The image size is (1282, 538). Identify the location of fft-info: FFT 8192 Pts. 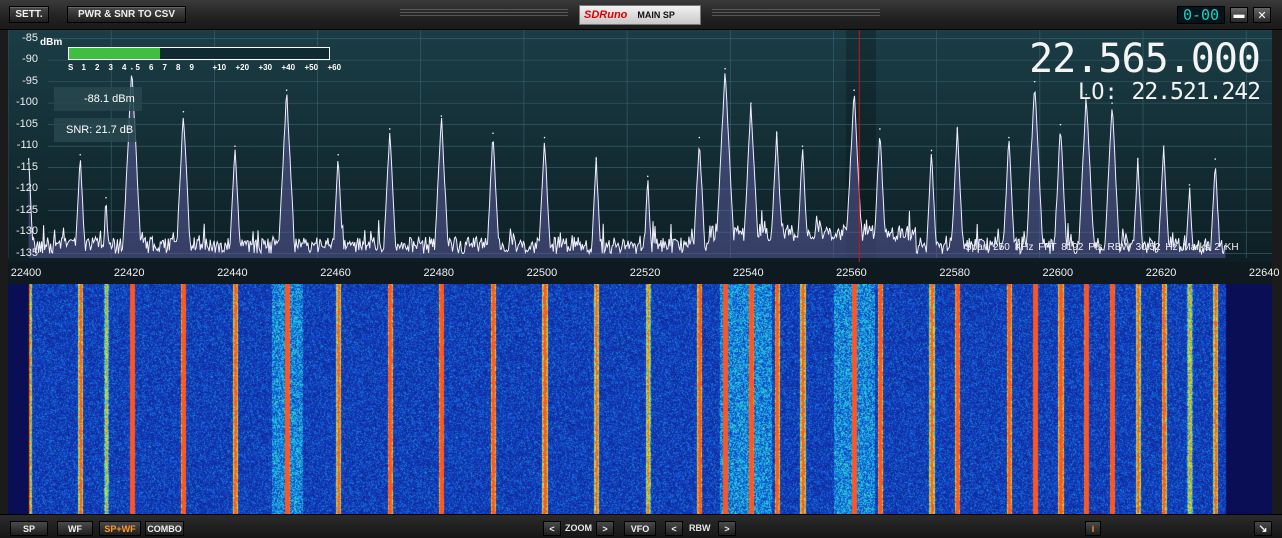
(1070, 247).